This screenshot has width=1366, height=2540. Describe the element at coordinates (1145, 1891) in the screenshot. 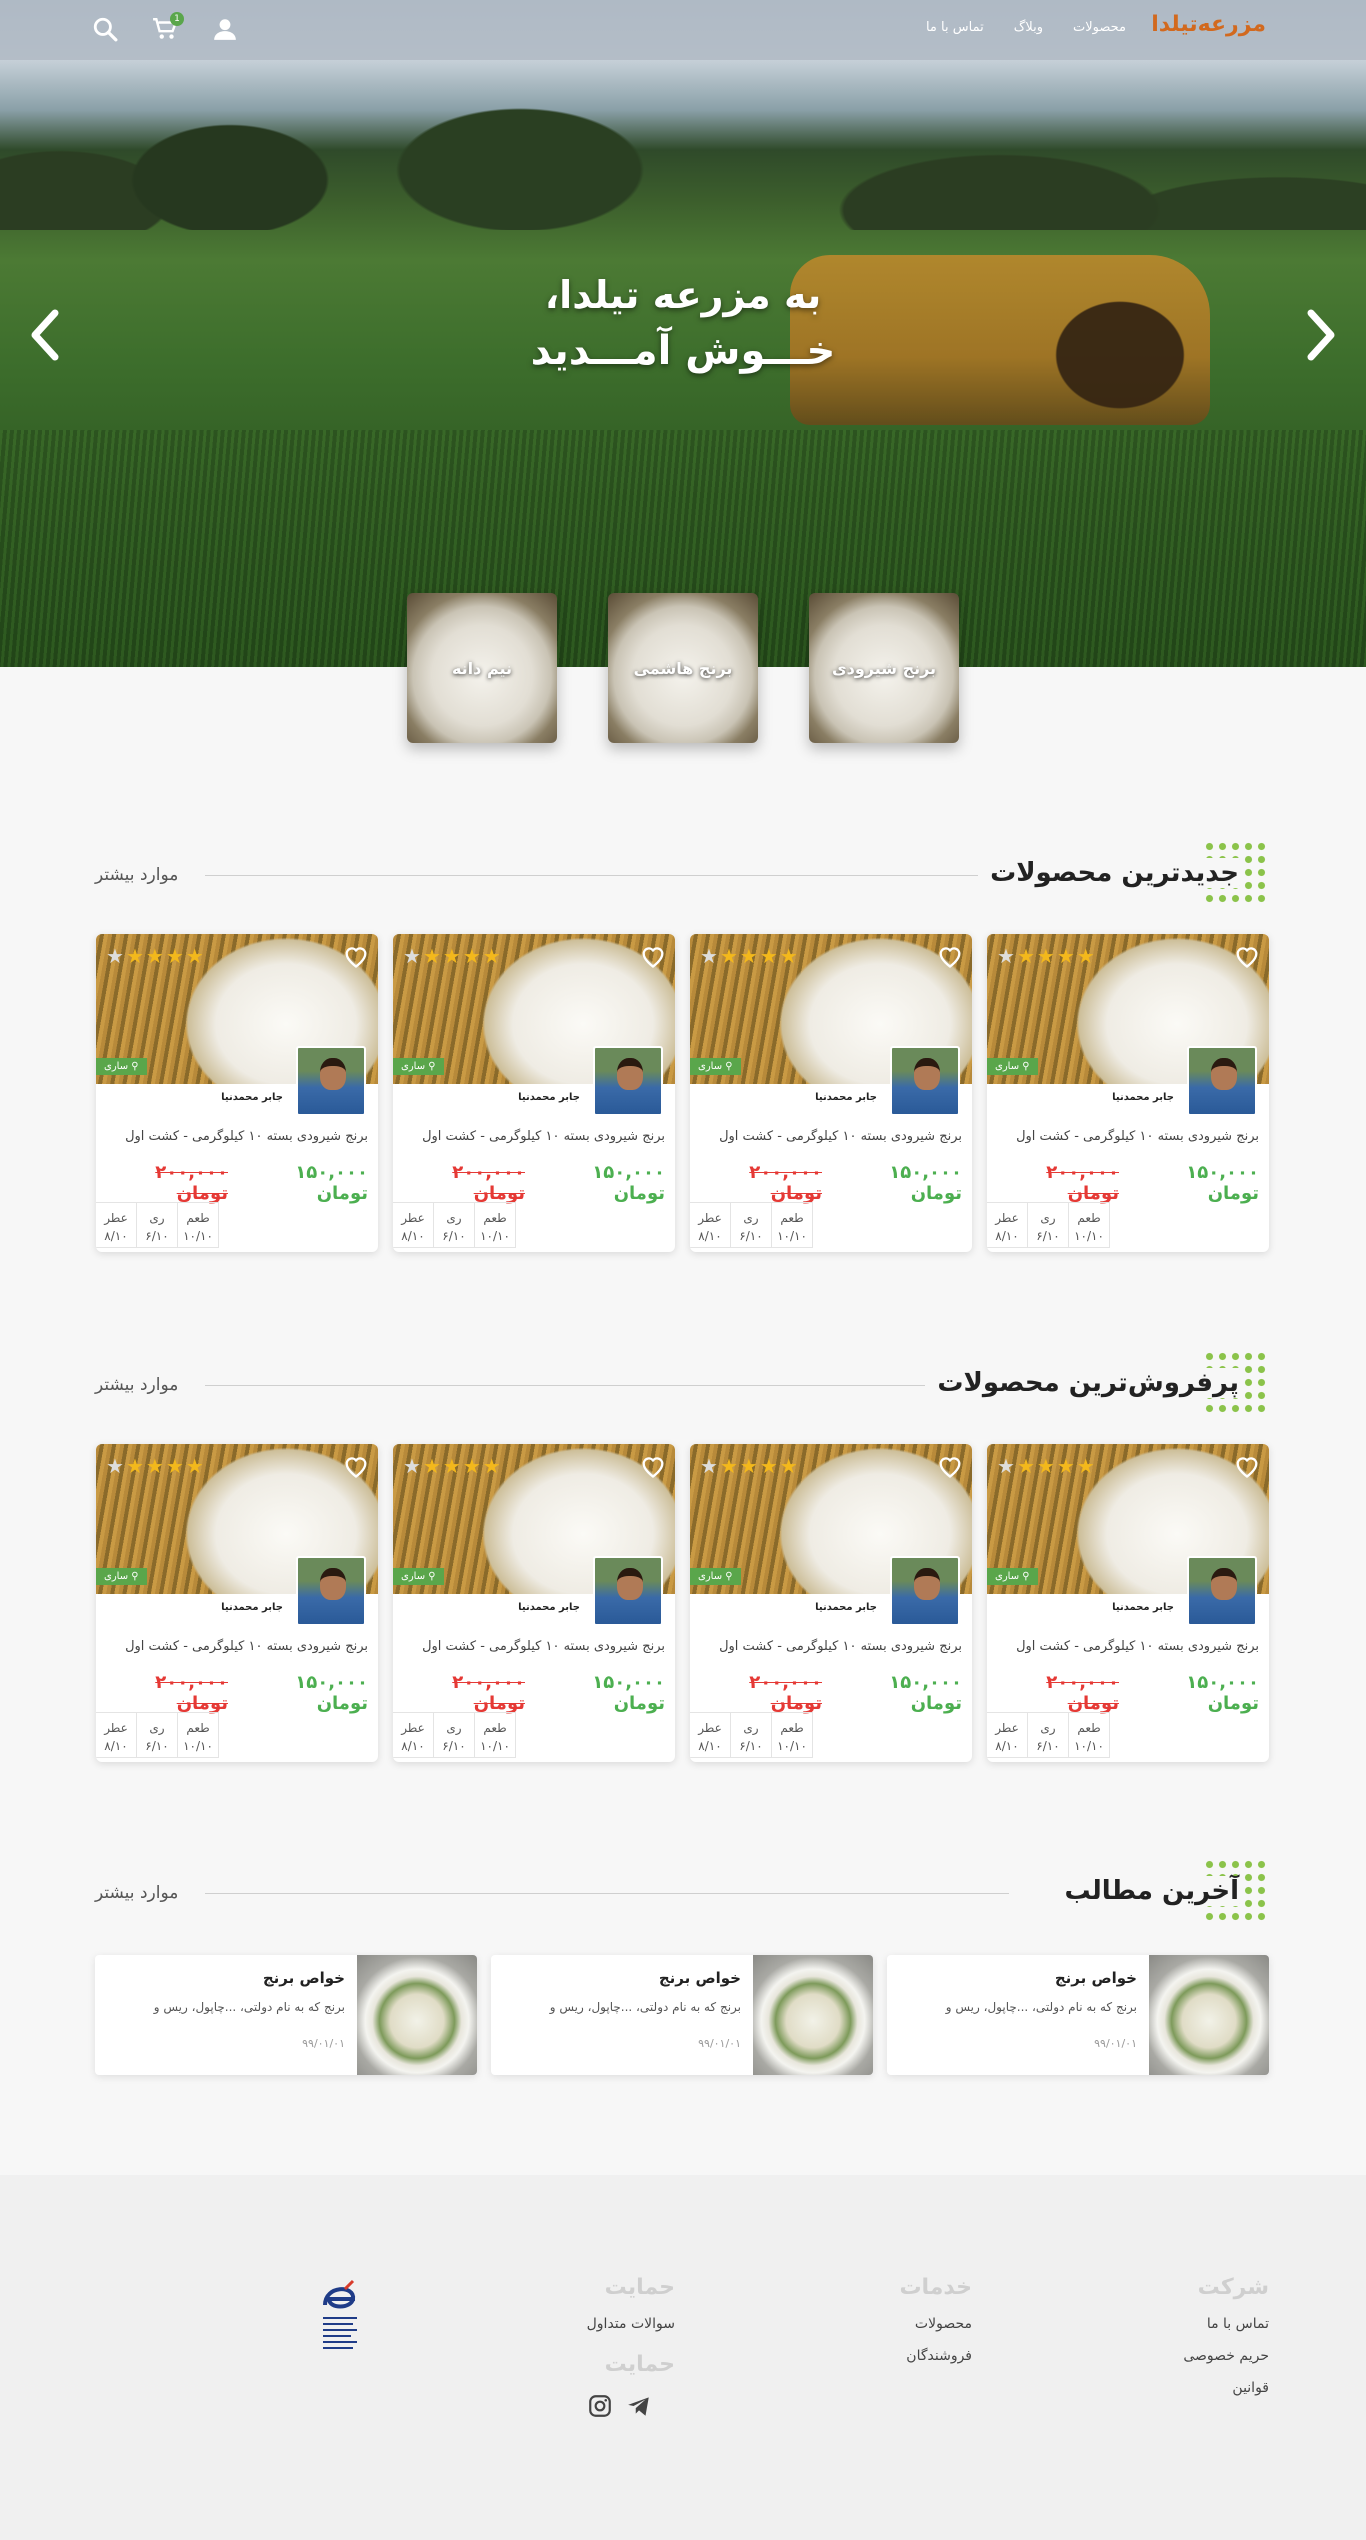

I see `section-title: آخرین مطالب` at that location.